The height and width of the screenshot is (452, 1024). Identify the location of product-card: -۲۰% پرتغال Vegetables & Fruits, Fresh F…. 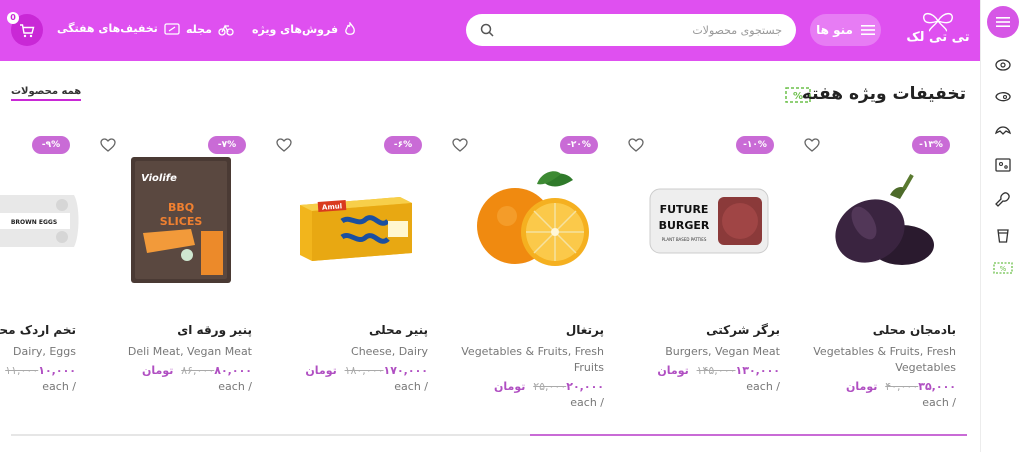
(530, 270).